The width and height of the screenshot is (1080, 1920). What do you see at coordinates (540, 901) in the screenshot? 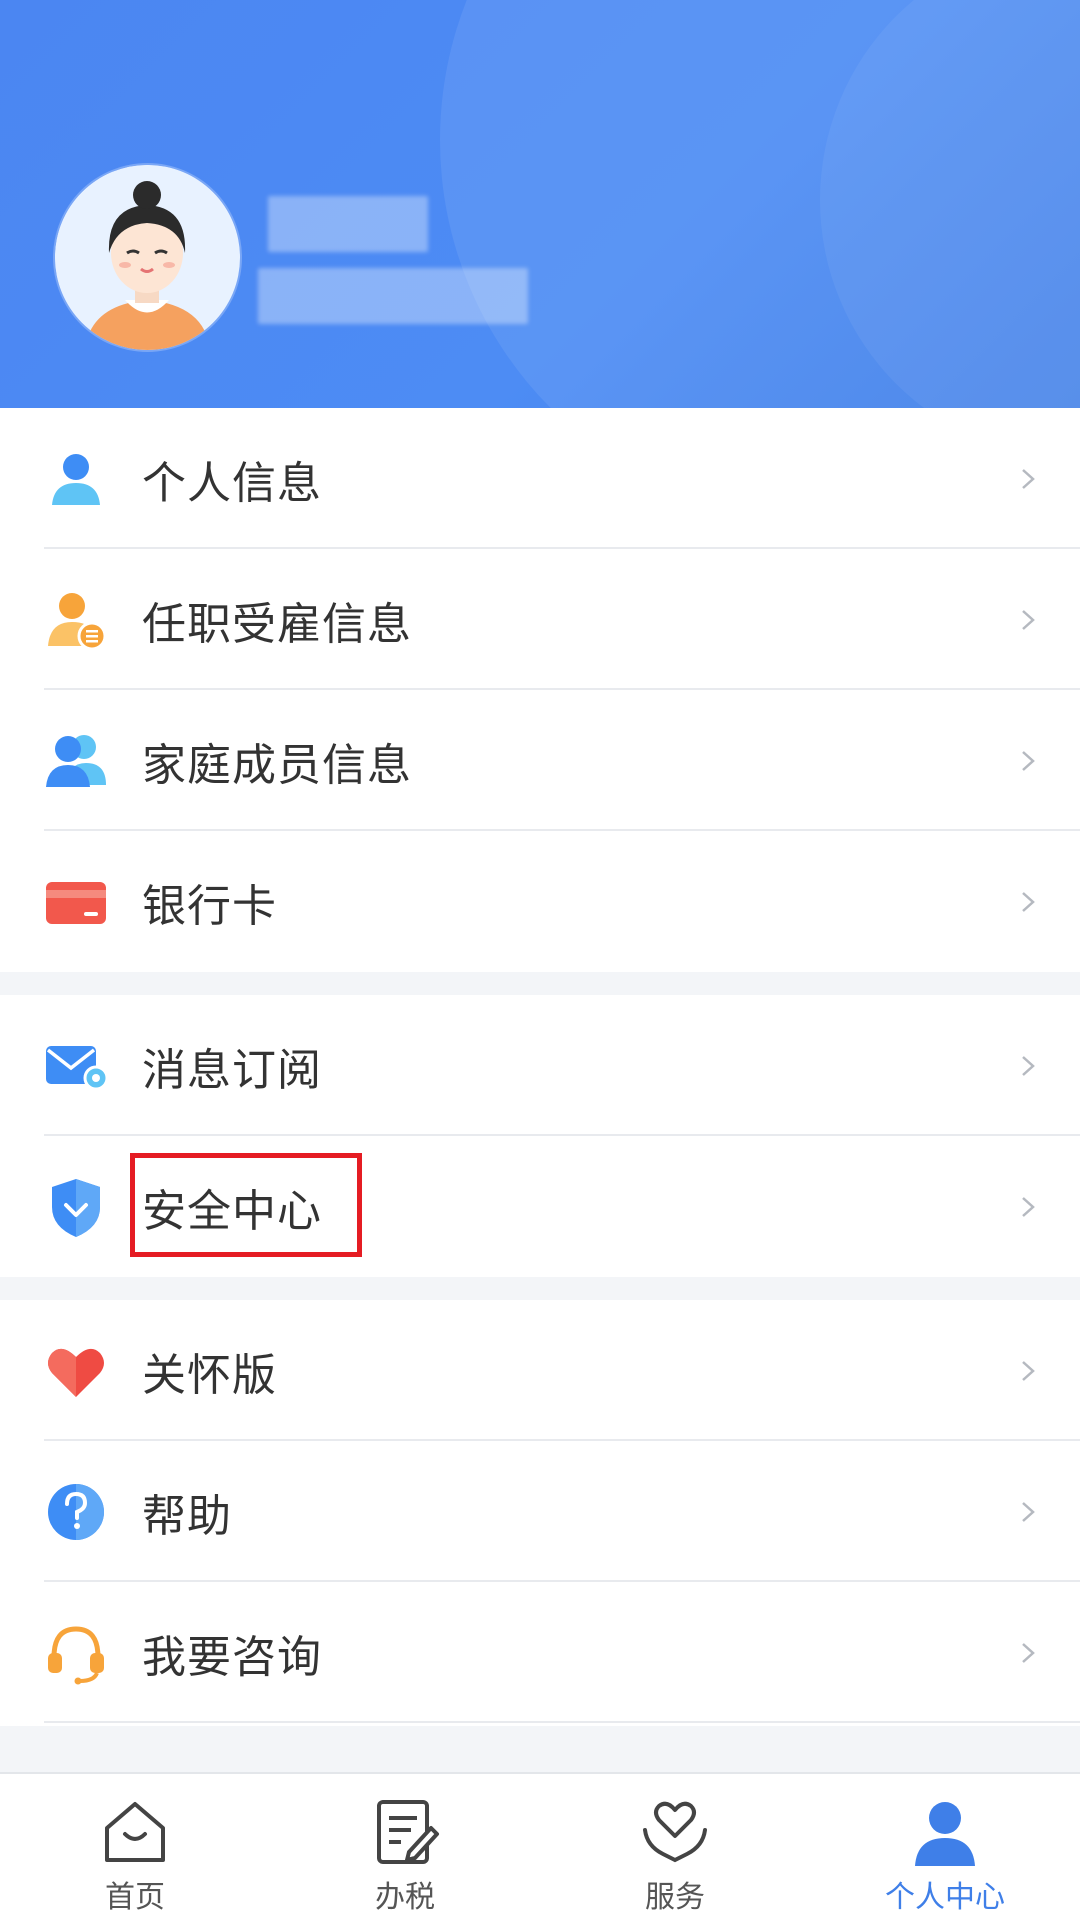
I see `menu-item-bank-card: 银行卡` at bounding box center [540, 901].